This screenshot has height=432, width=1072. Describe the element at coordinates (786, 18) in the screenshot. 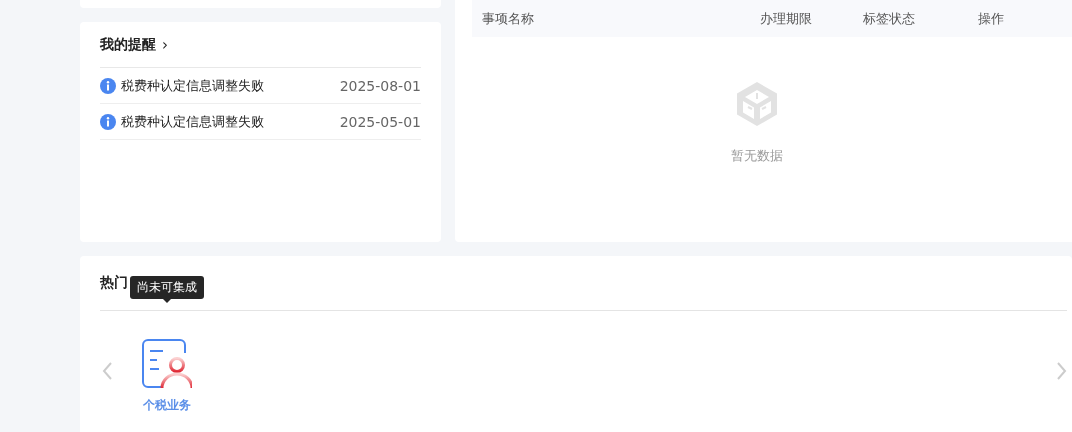

I see `column-header: 办理期限` at that location.